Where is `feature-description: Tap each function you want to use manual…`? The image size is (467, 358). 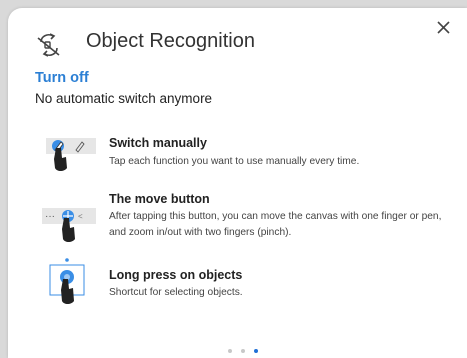
feature-description: Tap each function you want to use manual… is located at coordinates (234, 161).